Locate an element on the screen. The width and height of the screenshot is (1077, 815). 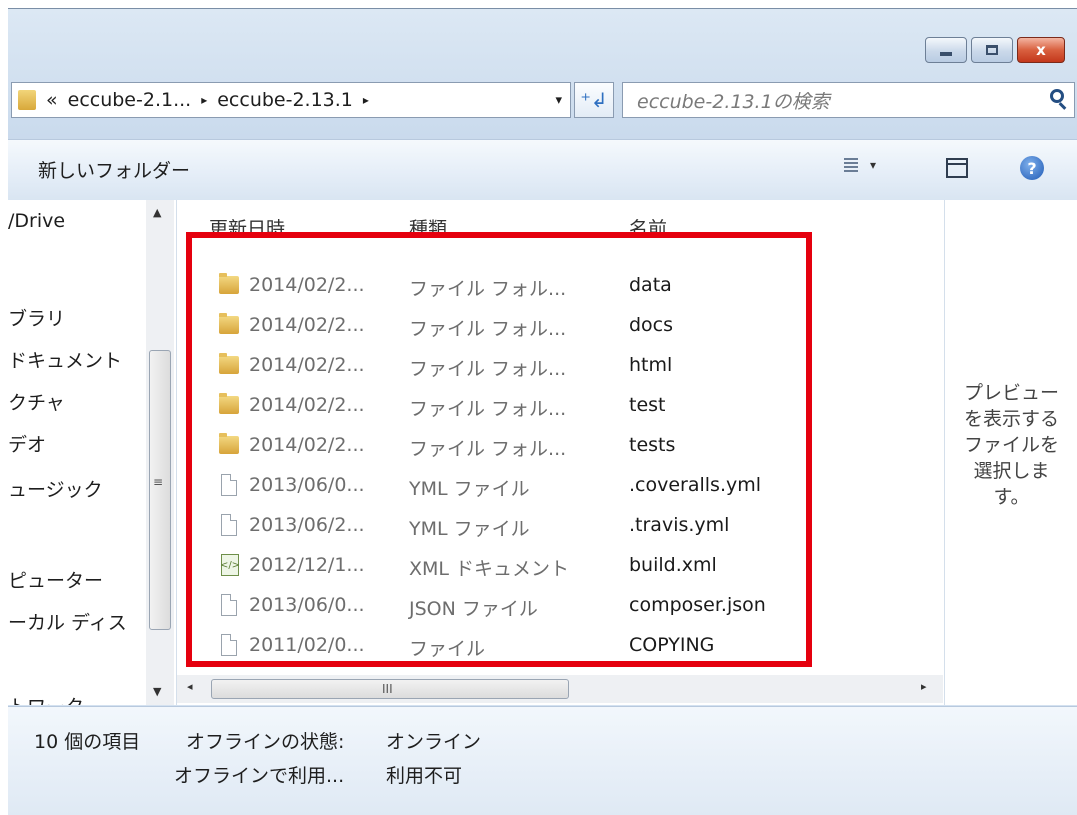
view-options-button: ▾ is located at coordinates (860, 165).